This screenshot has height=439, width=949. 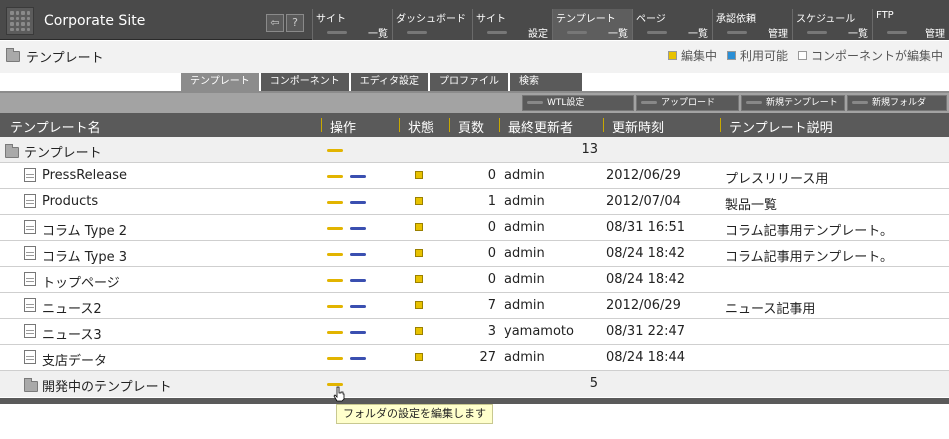 I want to click on nav-schedule: スケジュール 一覧, so click(x=832, y=24).